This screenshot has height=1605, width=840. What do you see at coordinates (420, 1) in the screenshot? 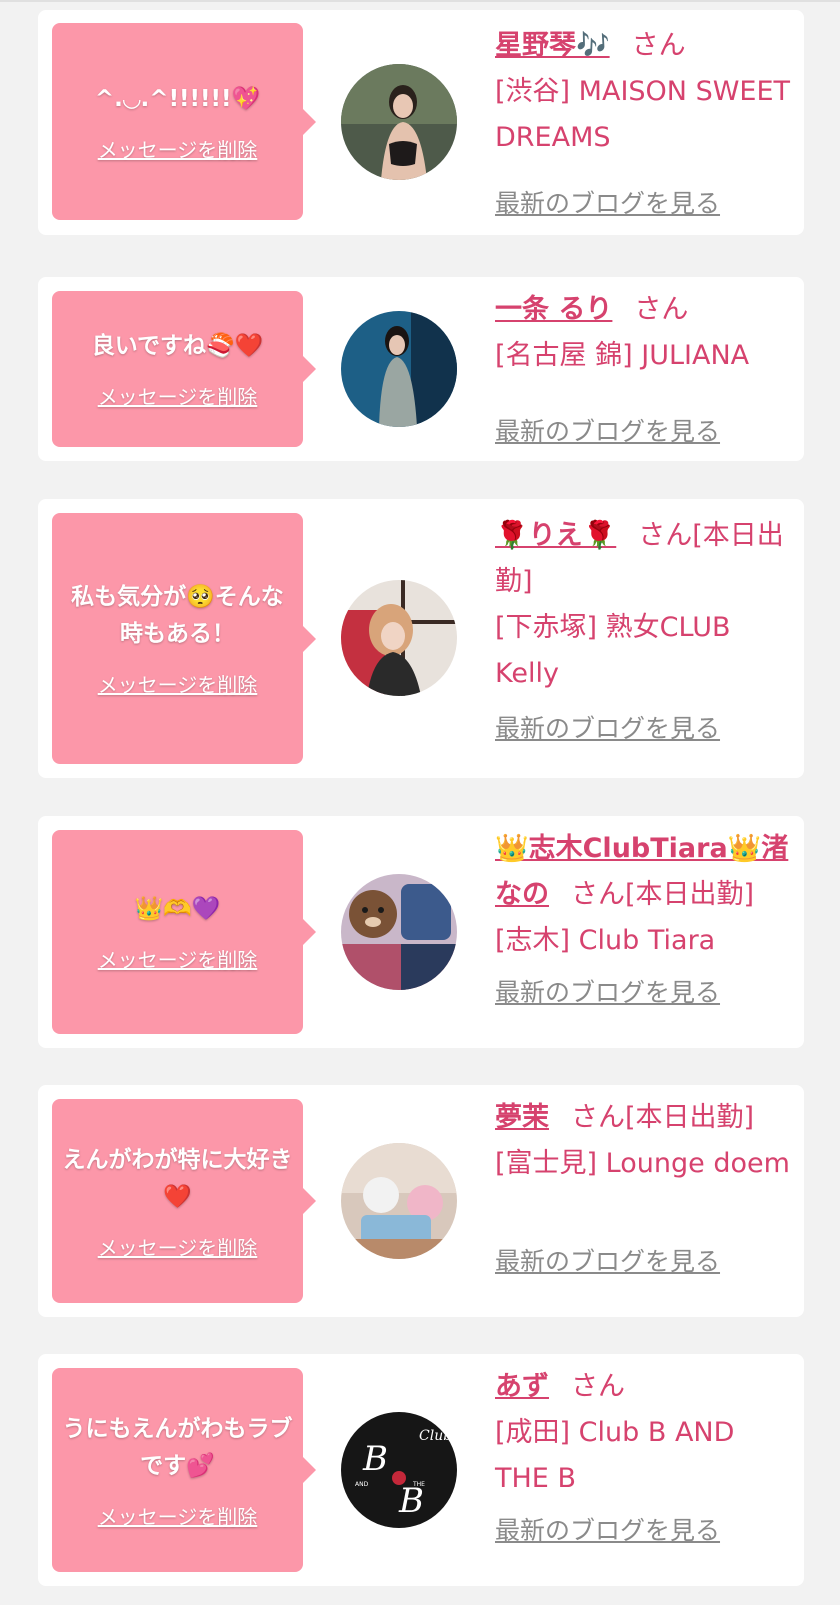
I see `top-divider` at bounding box center [420, 1].